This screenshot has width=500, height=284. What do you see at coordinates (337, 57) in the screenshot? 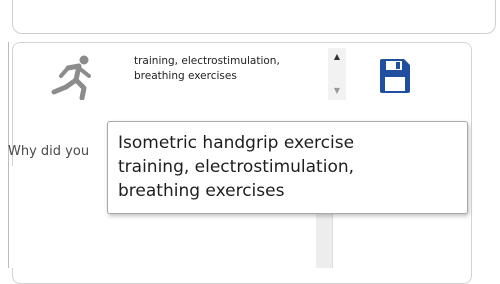
I see `chevron-up-icon: ▲` at bounding box center [337, 57].